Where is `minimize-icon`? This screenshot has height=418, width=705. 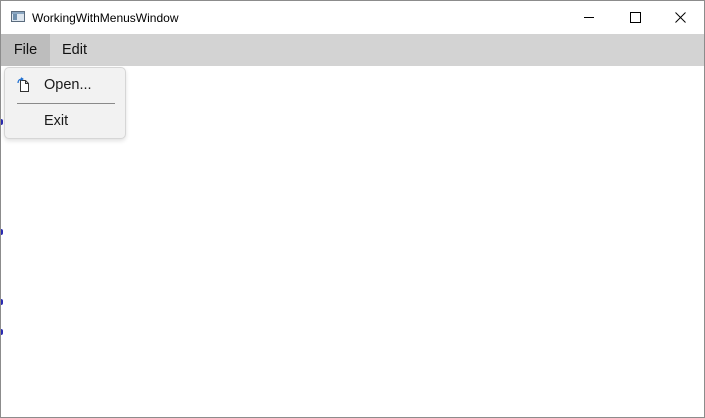
minimize-icon is located at coordinates (589, 17).